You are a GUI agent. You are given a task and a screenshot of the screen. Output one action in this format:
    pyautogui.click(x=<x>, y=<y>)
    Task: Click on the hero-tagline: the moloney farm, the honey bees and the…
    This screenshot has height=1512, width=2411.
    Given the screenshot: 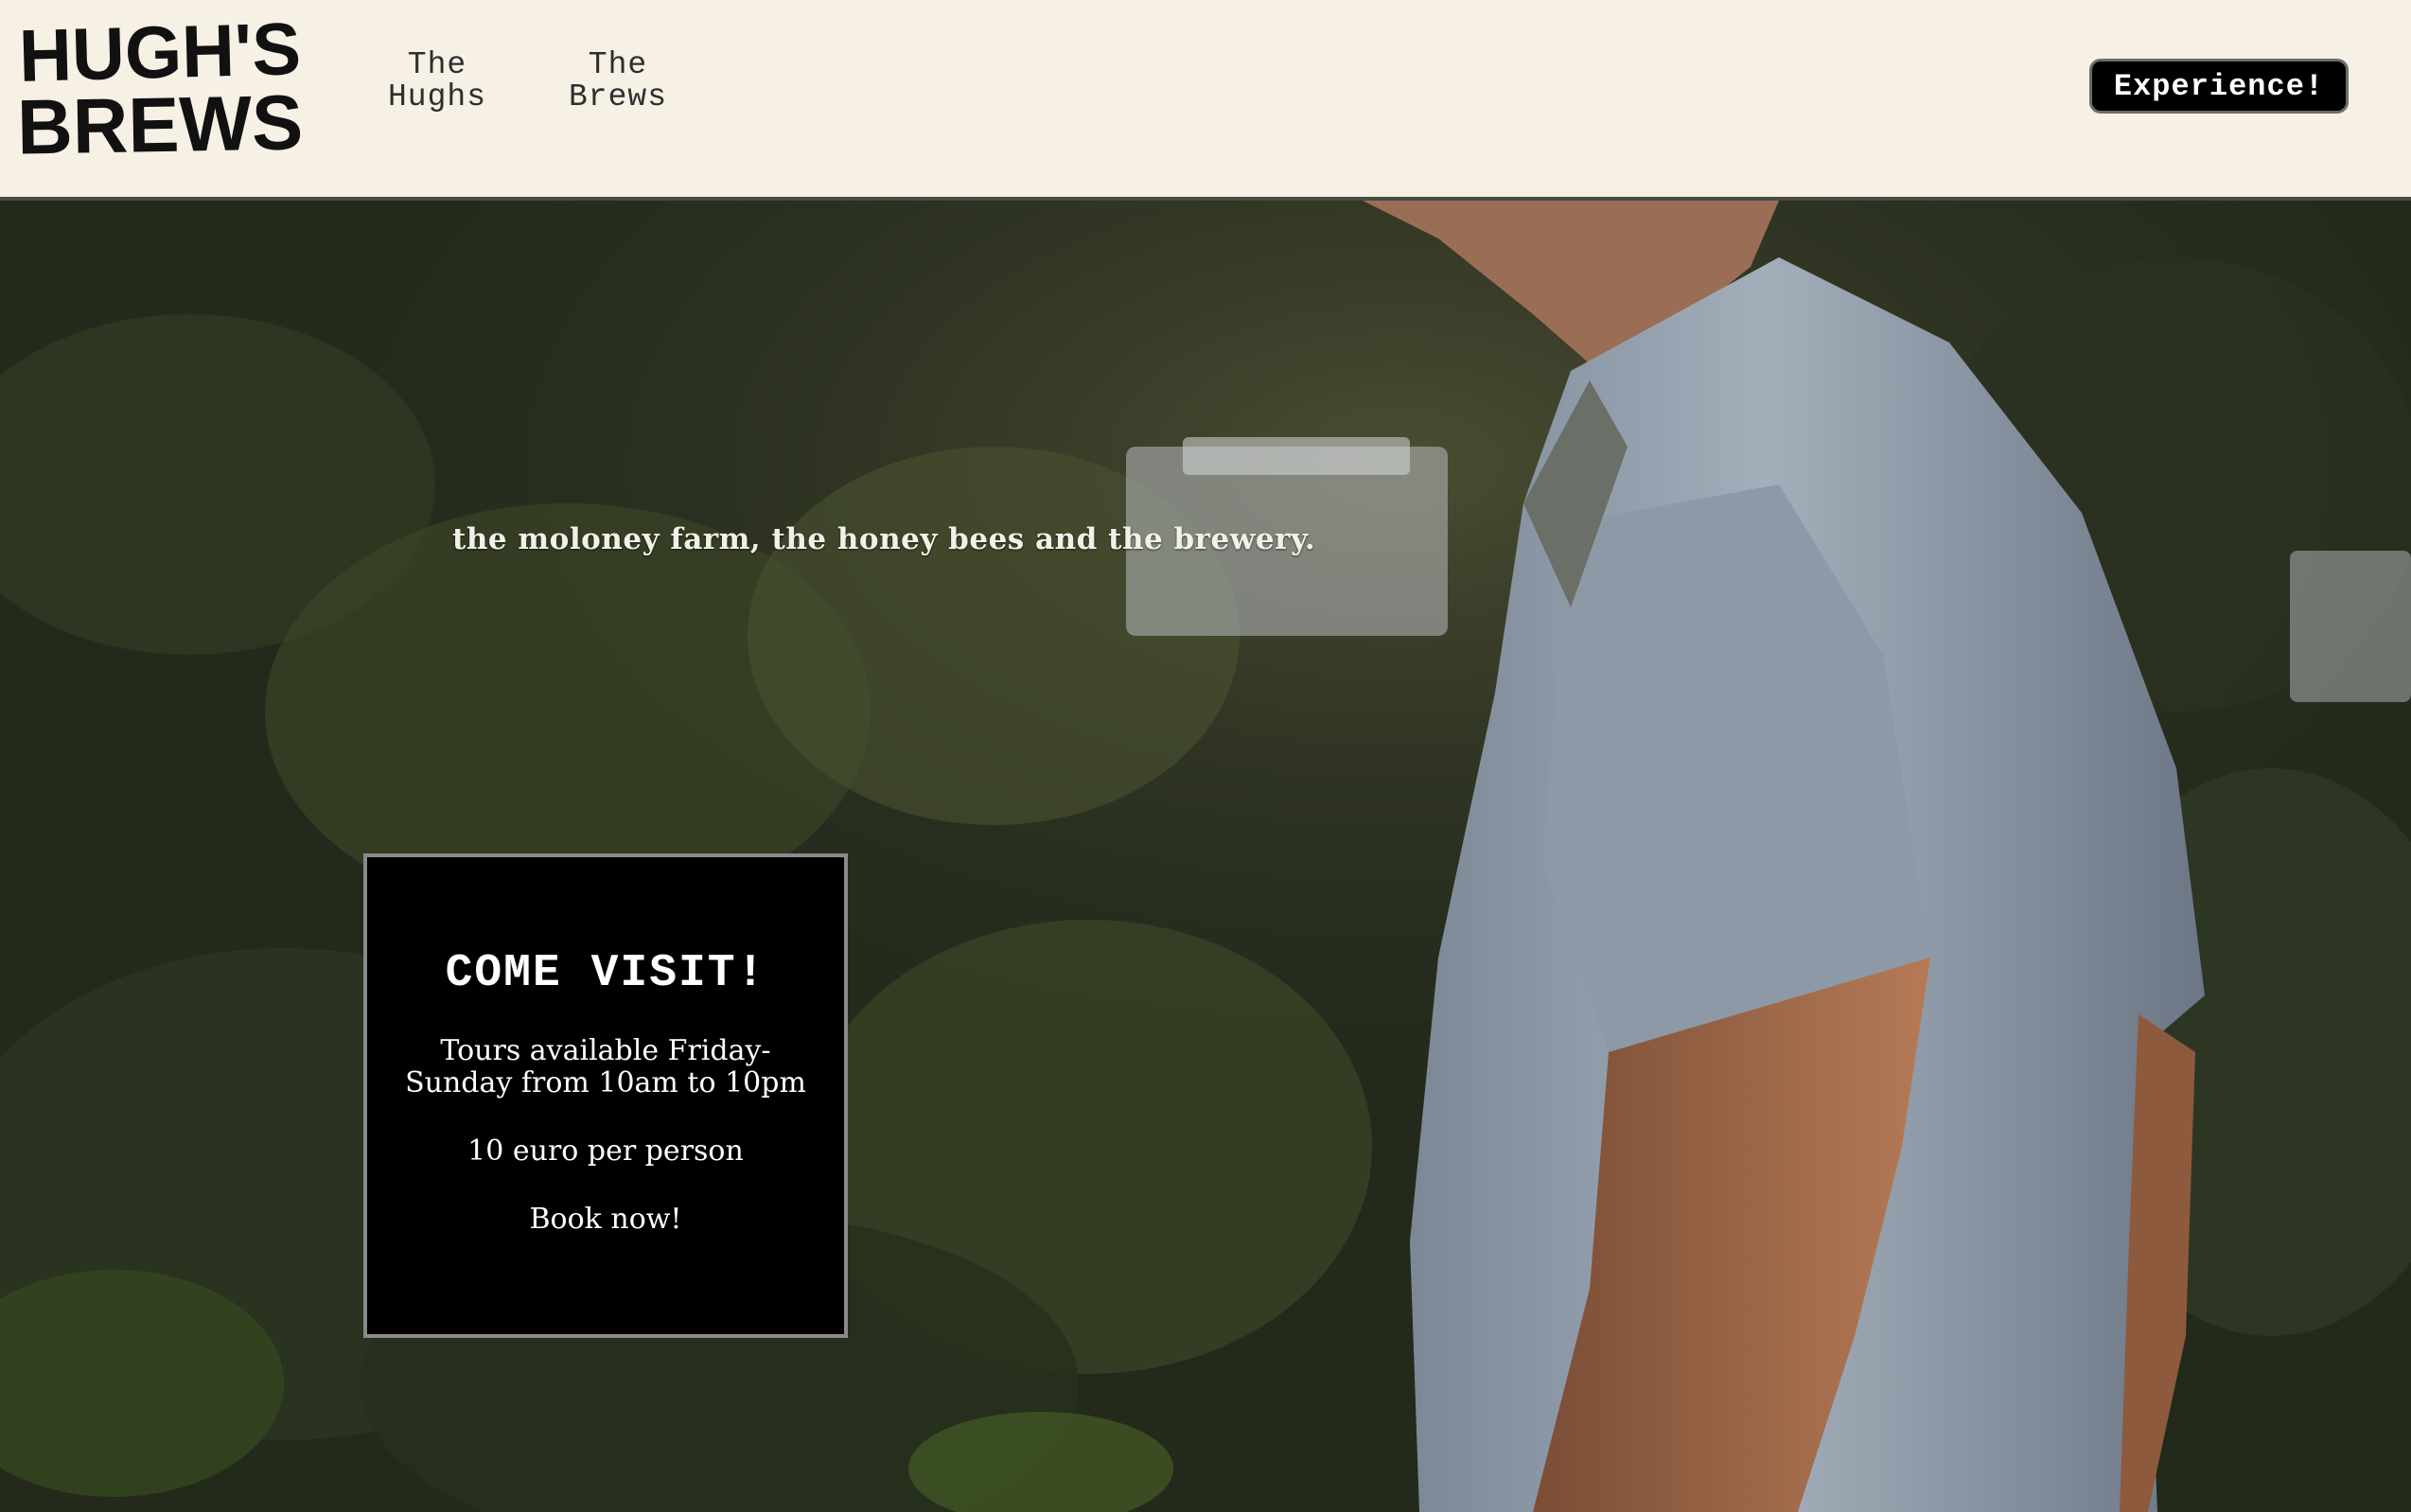 What is the action you would take?
    pyautogui.click(x=884, y=539)
    